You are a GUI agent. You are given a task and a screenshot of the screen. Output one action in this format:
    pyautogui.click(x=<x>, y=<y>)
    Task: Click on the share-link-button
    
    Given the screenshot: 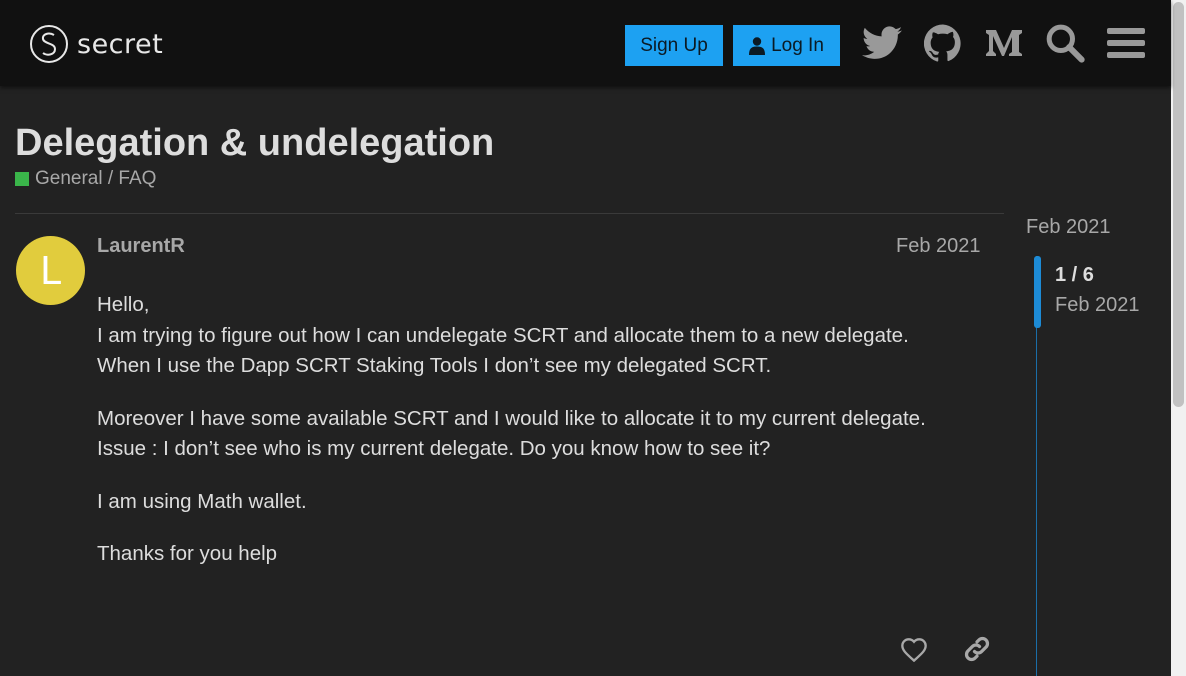 What is the action you would take?
    pyautogui.click(x=977, y=649)
    